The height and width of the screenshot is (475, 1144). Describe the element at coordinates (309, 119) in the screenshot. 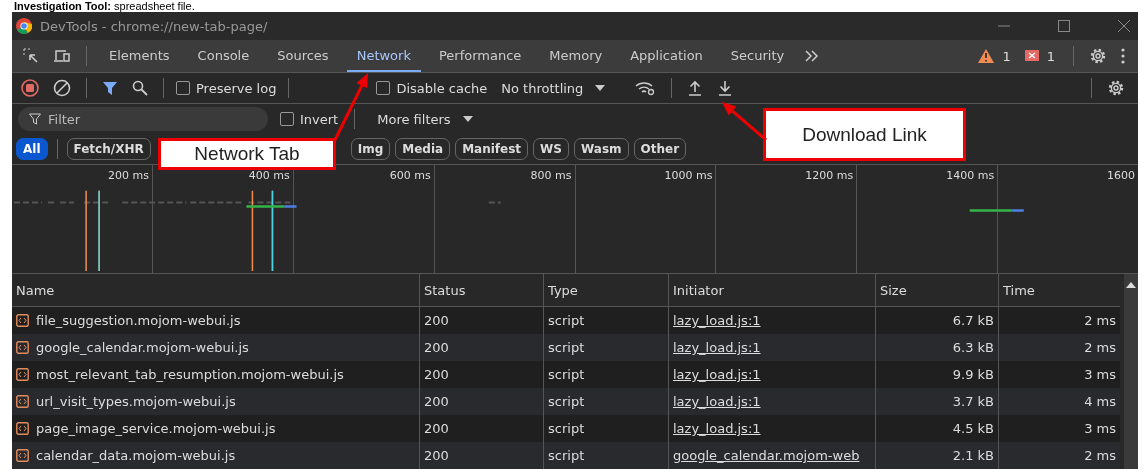

I see `invert-checkbox: Invert` at that location.